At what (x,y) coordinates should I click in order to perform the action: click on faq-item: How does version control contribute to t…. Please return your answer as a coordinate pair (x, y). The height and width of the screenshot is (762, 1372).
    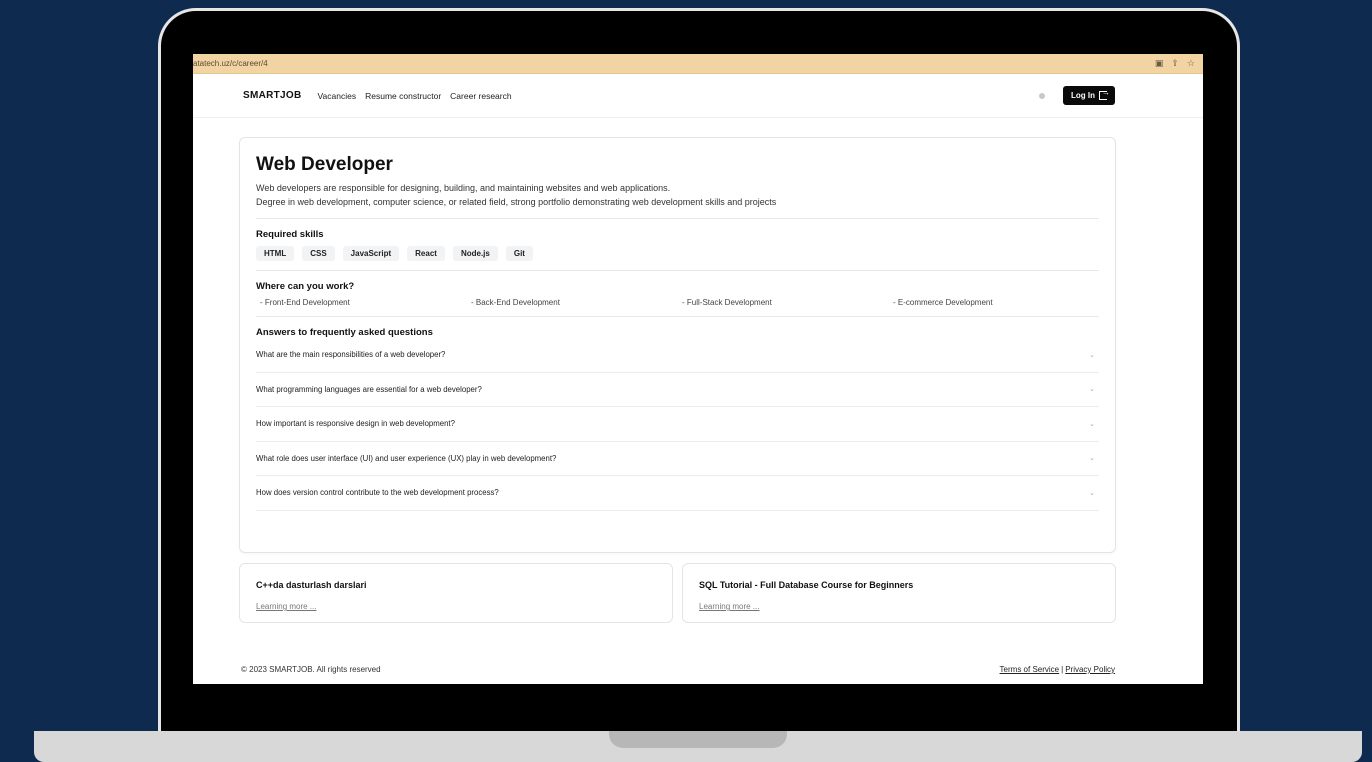
    Looking at the image, I should click on (677, 493).